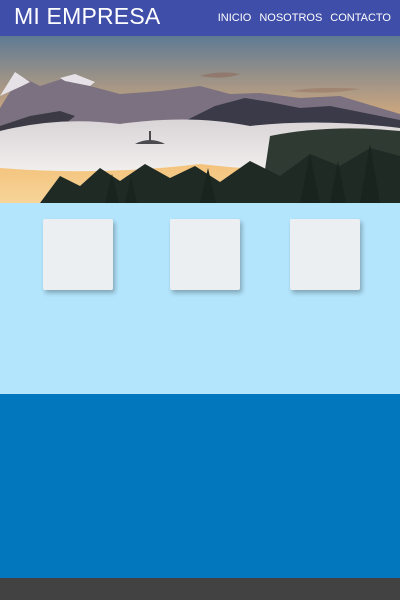  I want to click on main-nav: INICIO NOSOTROS CONTACTO, so click(304, 18).